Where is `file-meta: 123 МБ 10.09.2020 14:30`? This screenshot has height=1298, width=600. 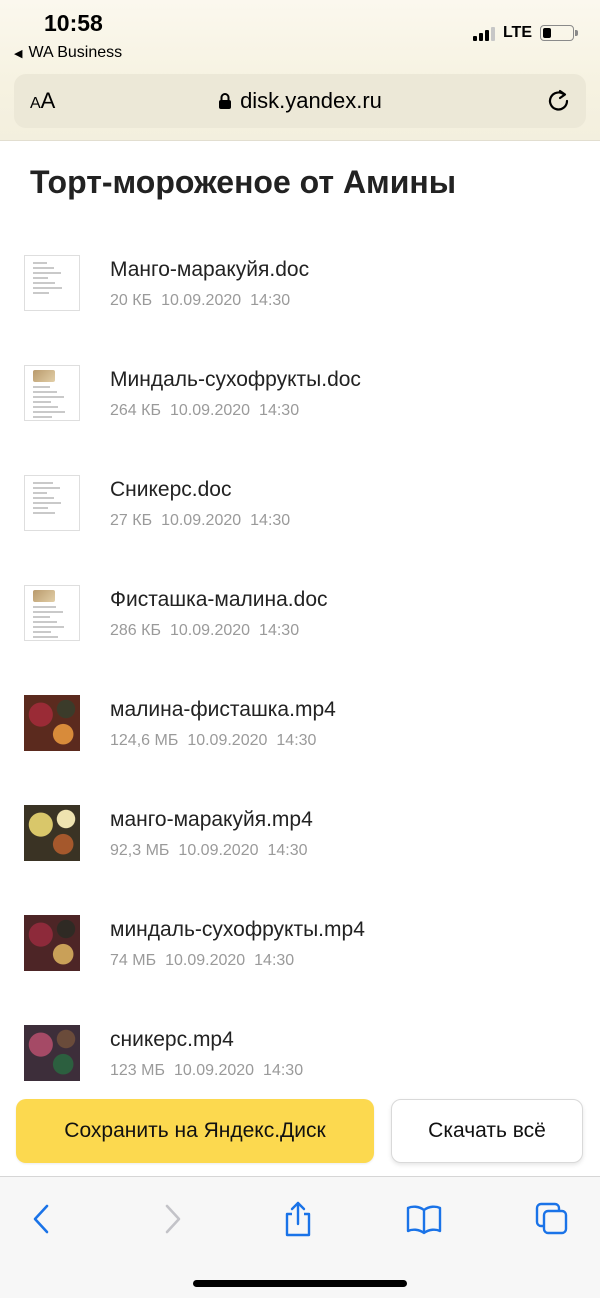 file-meta: 123 МБ 10.09.2020 14:30 is located at coordinates (206, 1071).